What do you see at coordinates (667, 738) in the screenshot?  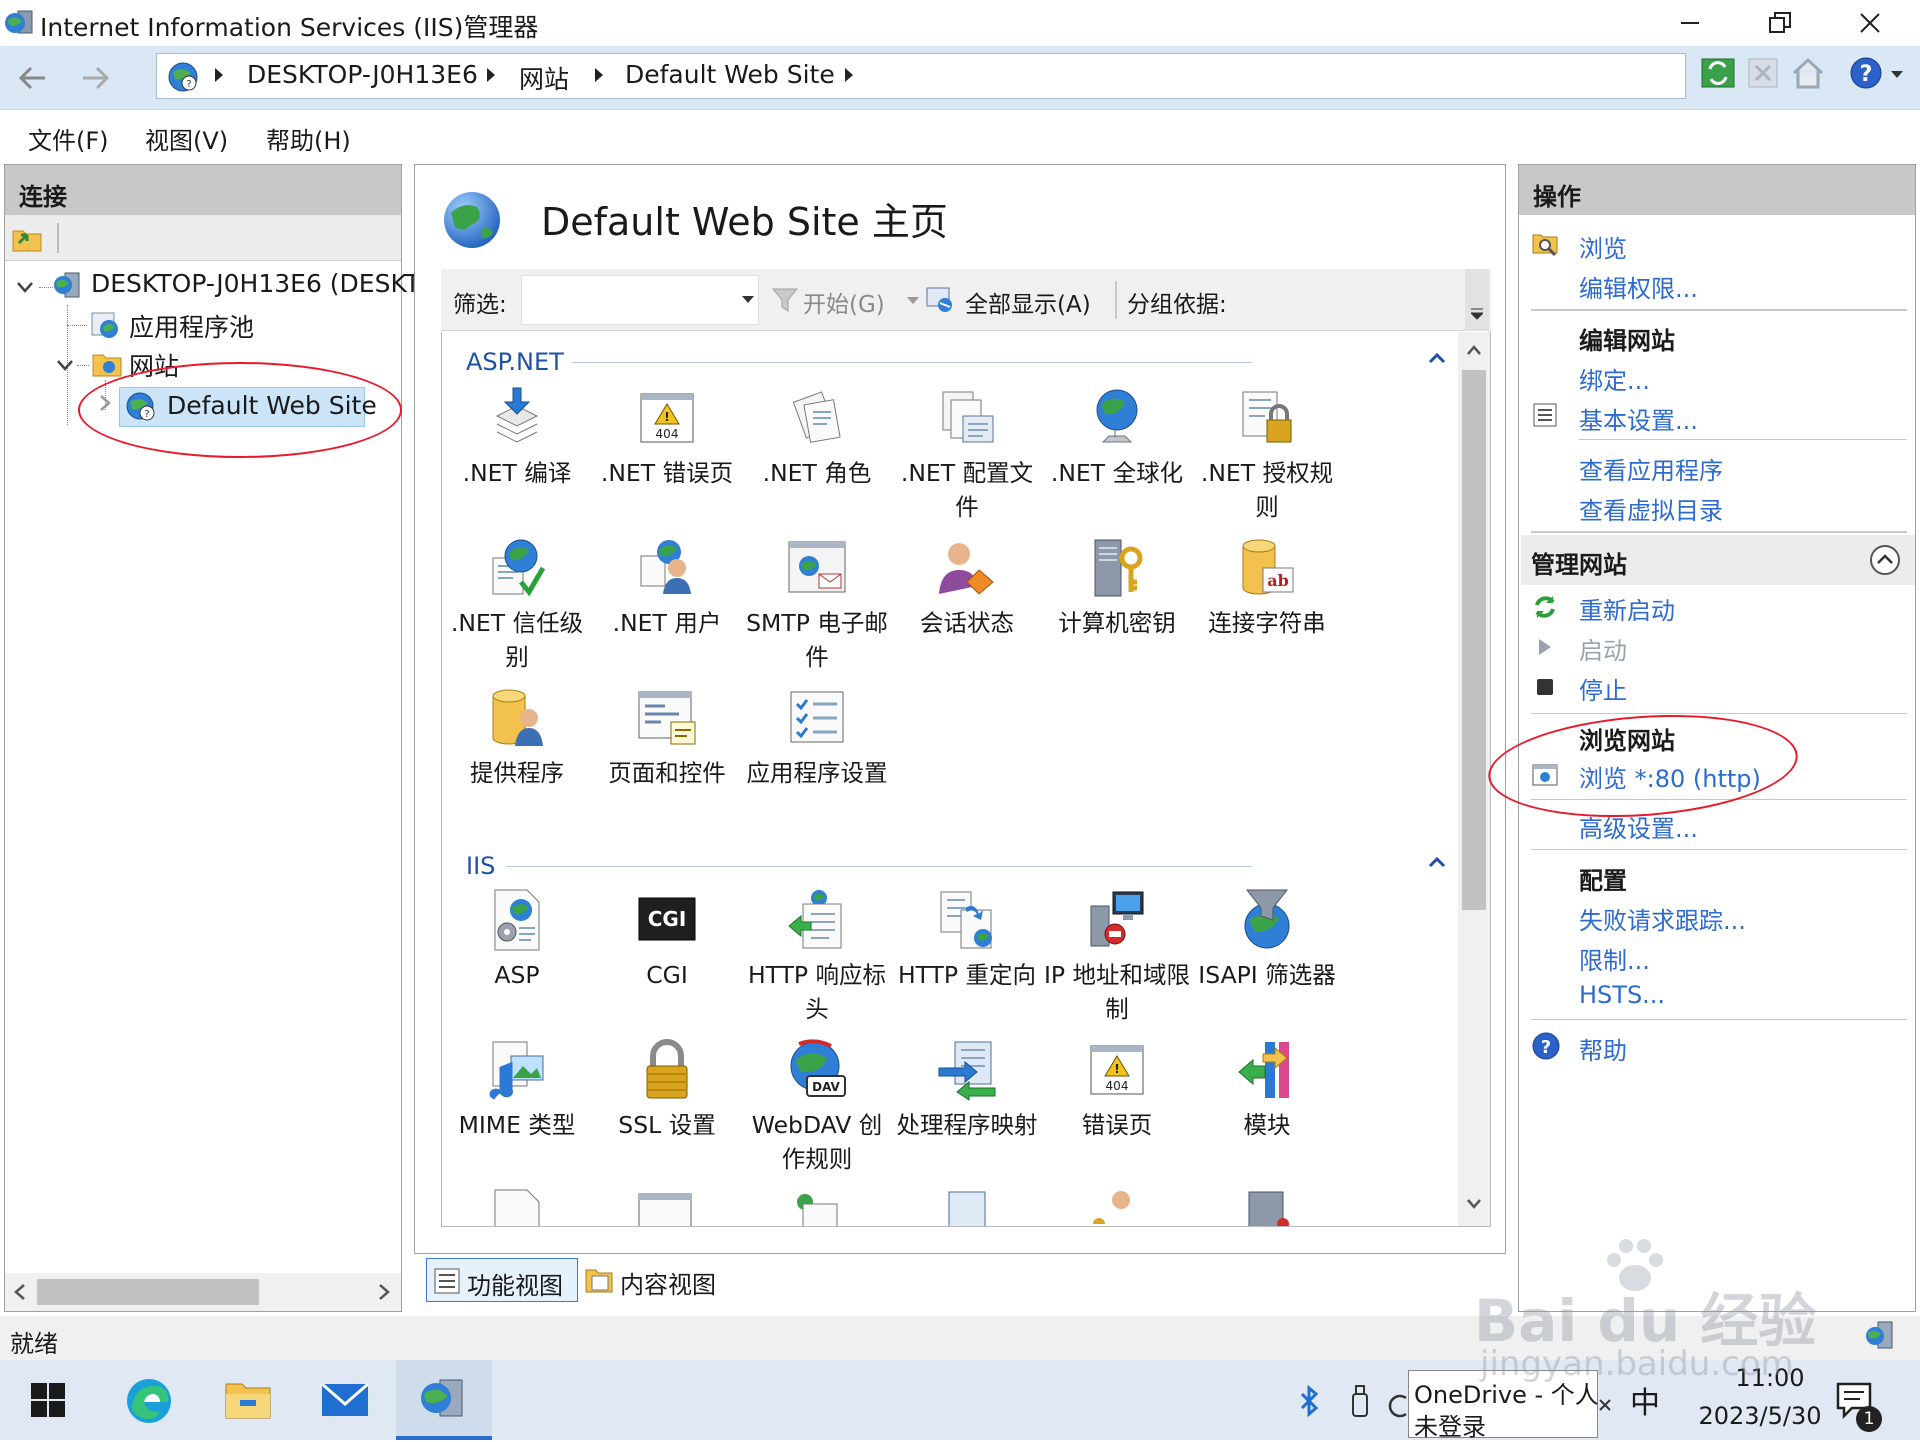 I see `feature-pages-controls: 页面和控件` at bounding box center [667, 738].